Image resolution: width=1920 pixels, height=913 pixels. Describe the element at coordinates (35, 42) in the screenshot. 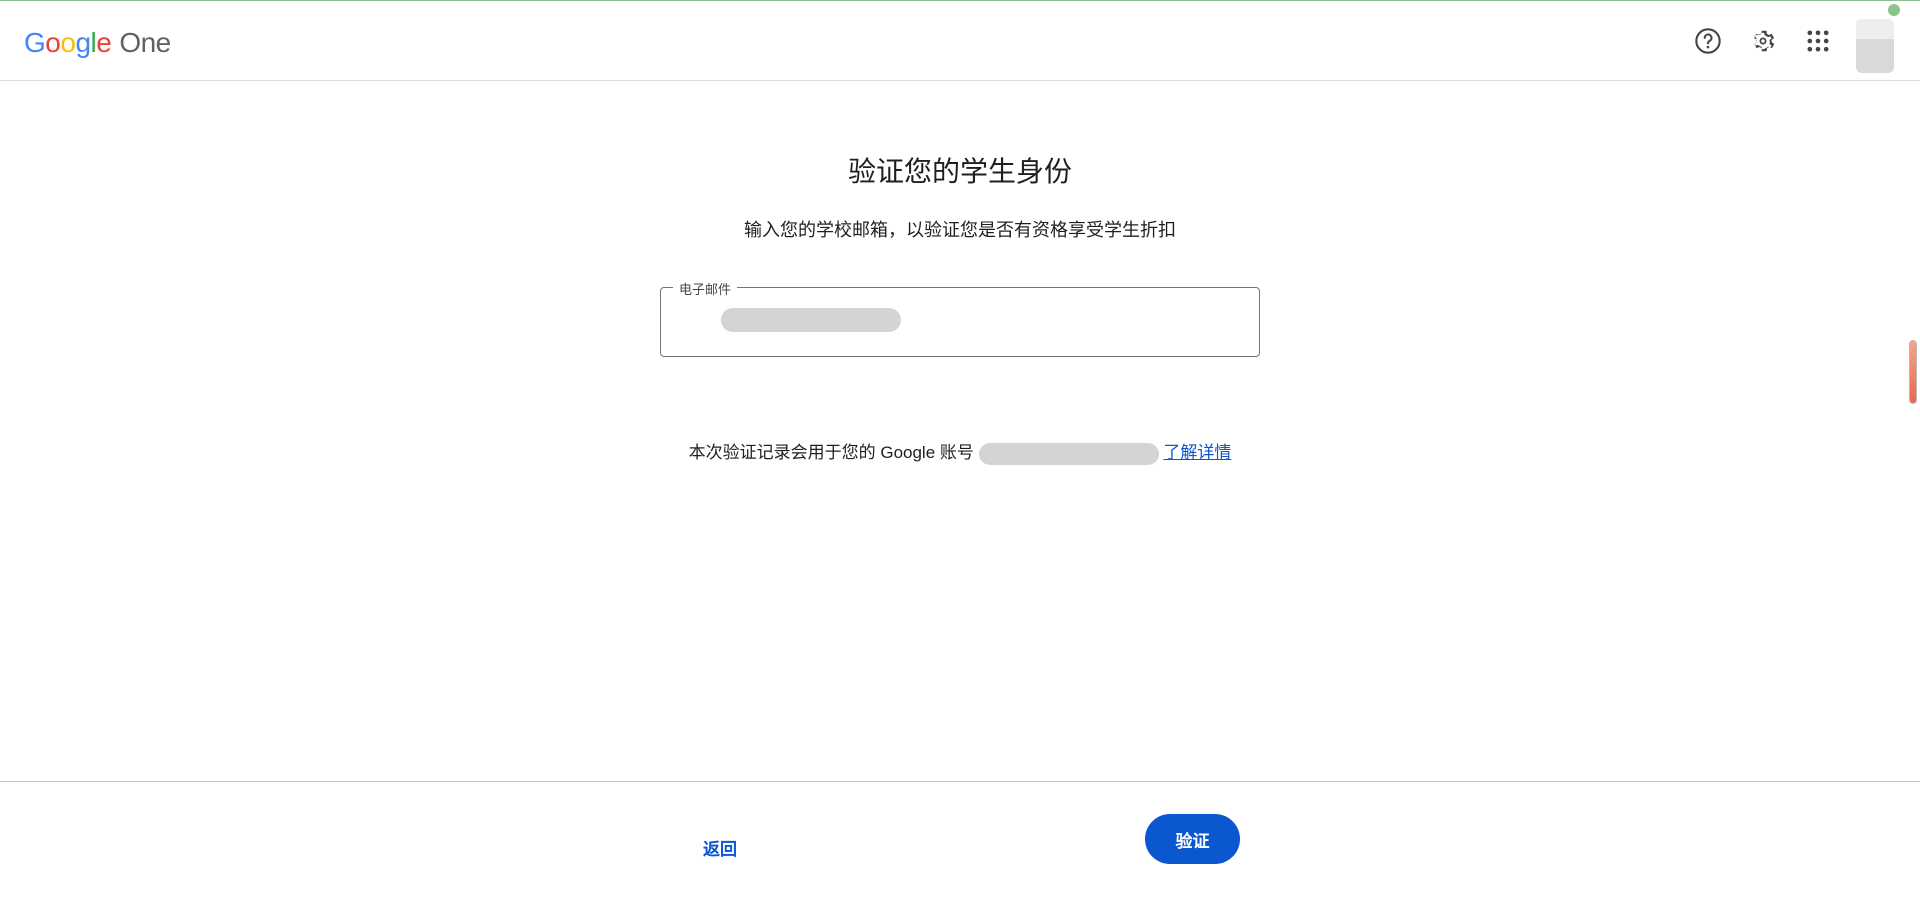

I see `logo-letter: G` at that location.